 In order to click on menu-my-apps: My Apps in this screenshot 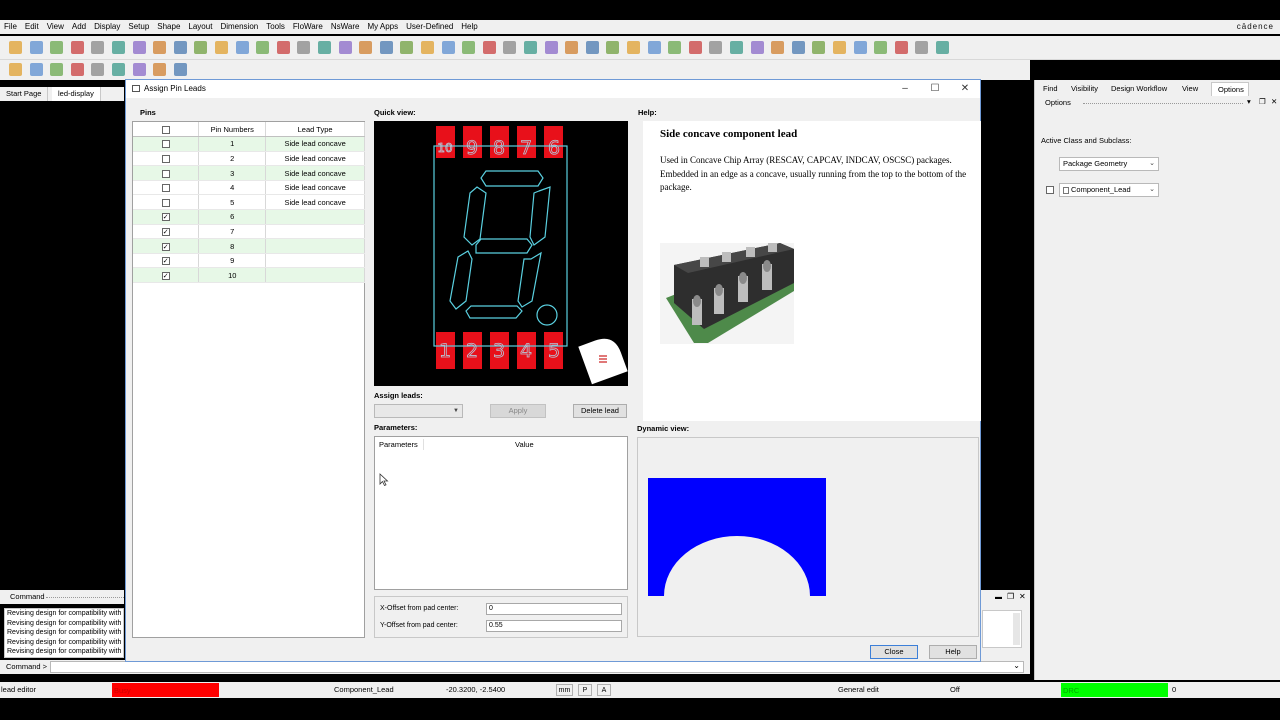, I will do `click(382, 27)`.